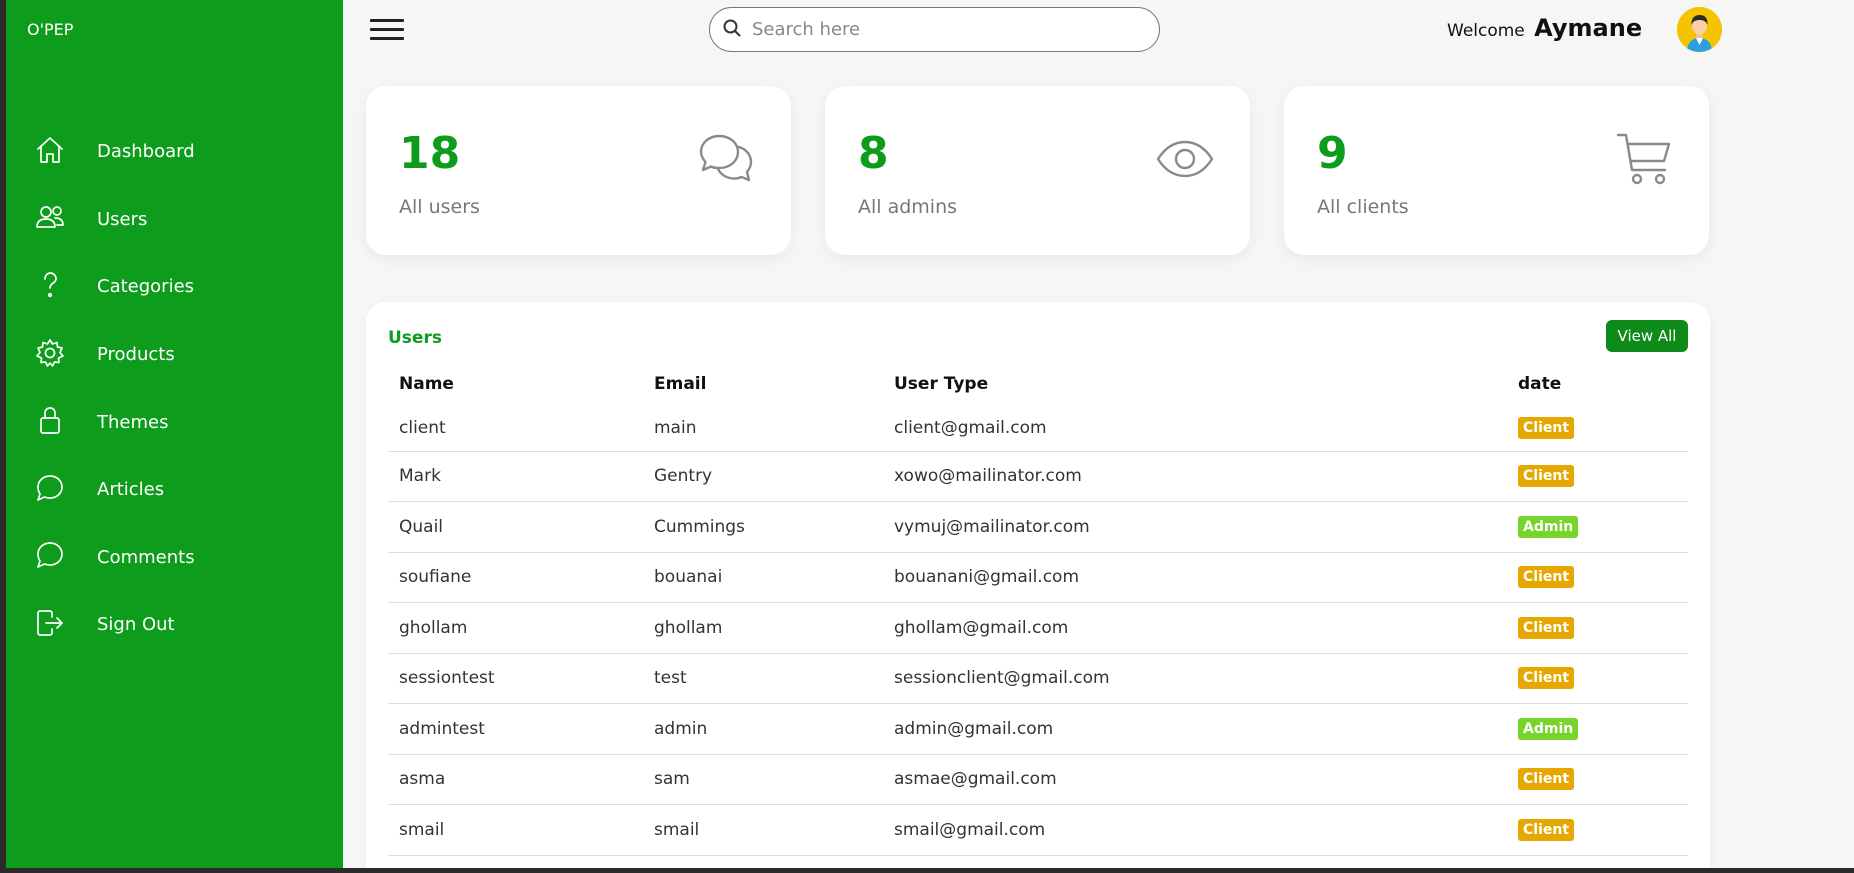 Image resolution: width=1854 pixels, height=873 pixels. What do you see at coordinates (1195, 476) in the screenshot?
I see `user-type-cell: xowo@mailinator.com` at bounding box center [1195, 476].